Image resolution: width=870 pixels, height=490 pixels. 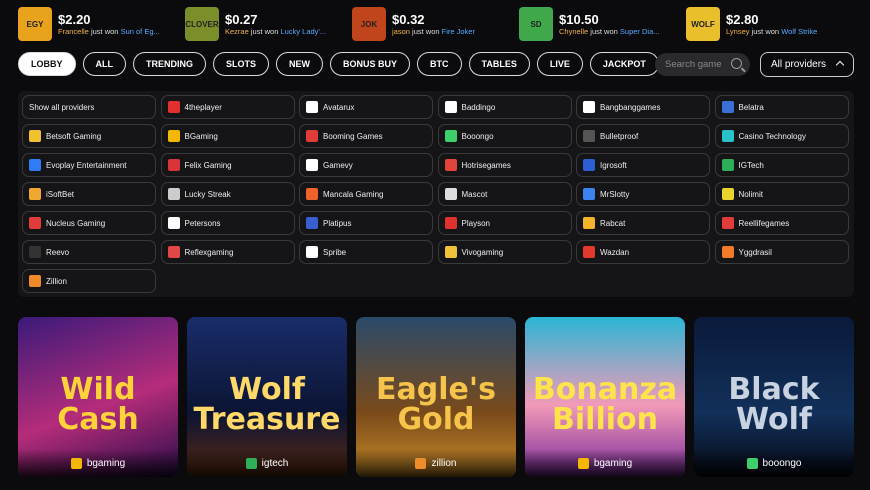 What do you see at coordinates (47, 64) in the screenshot?
I see `tab-lobby: LOBBY` at bounding box center [47, 64].